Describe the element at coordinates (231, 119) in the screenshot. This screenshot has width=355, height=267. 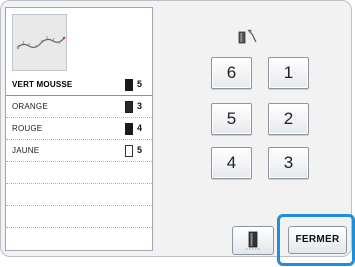
I see `sequence-button-5: 5` at that location.